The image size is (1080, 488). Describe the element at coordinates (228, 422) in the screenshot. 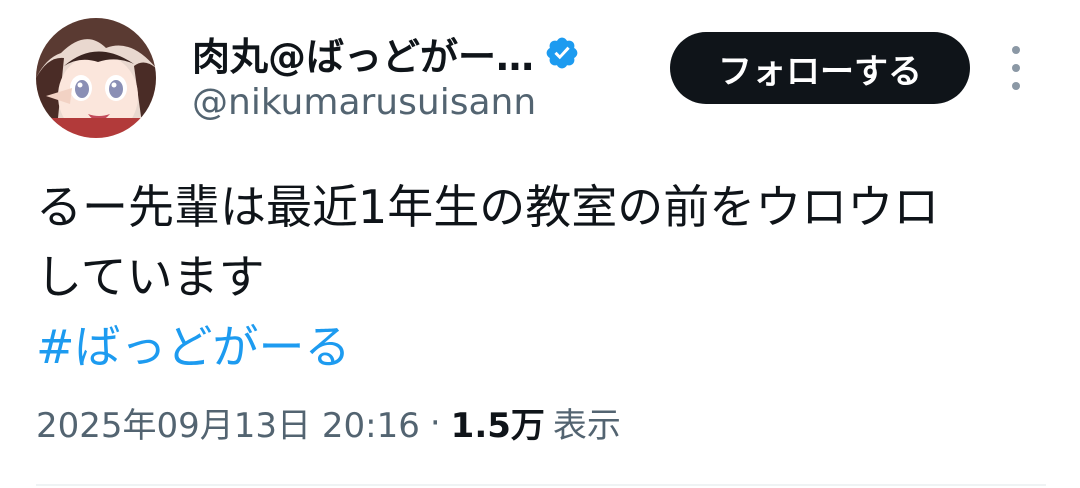

I see `timestamp: 2025年09月13日 20:16` at that location.